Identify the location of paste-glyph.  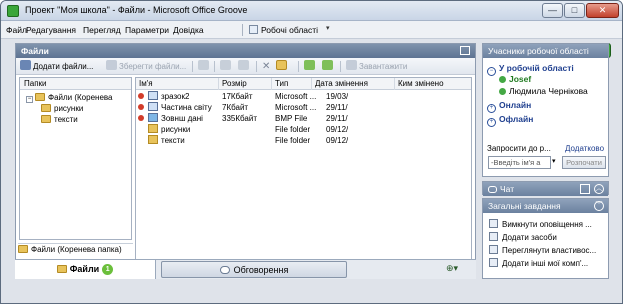
(243, 65).